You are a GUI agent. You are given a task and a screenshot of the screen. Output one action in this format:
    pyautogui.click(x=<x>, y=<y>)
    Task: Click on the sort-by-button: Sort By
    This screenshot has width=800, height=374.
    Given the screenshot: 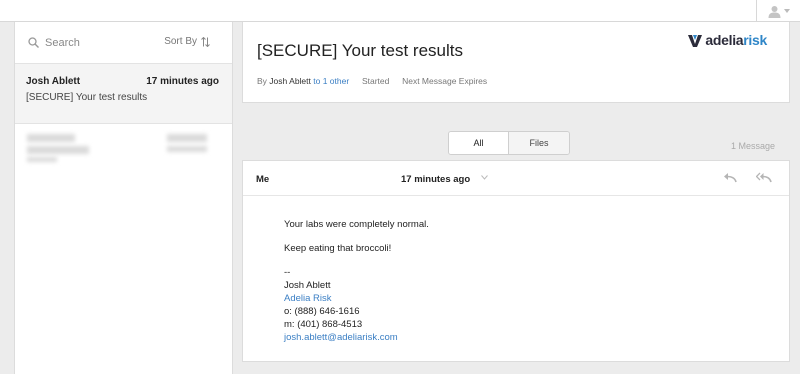 What is the action you would take?
    pyautogui.click(x=187, y=41)
    